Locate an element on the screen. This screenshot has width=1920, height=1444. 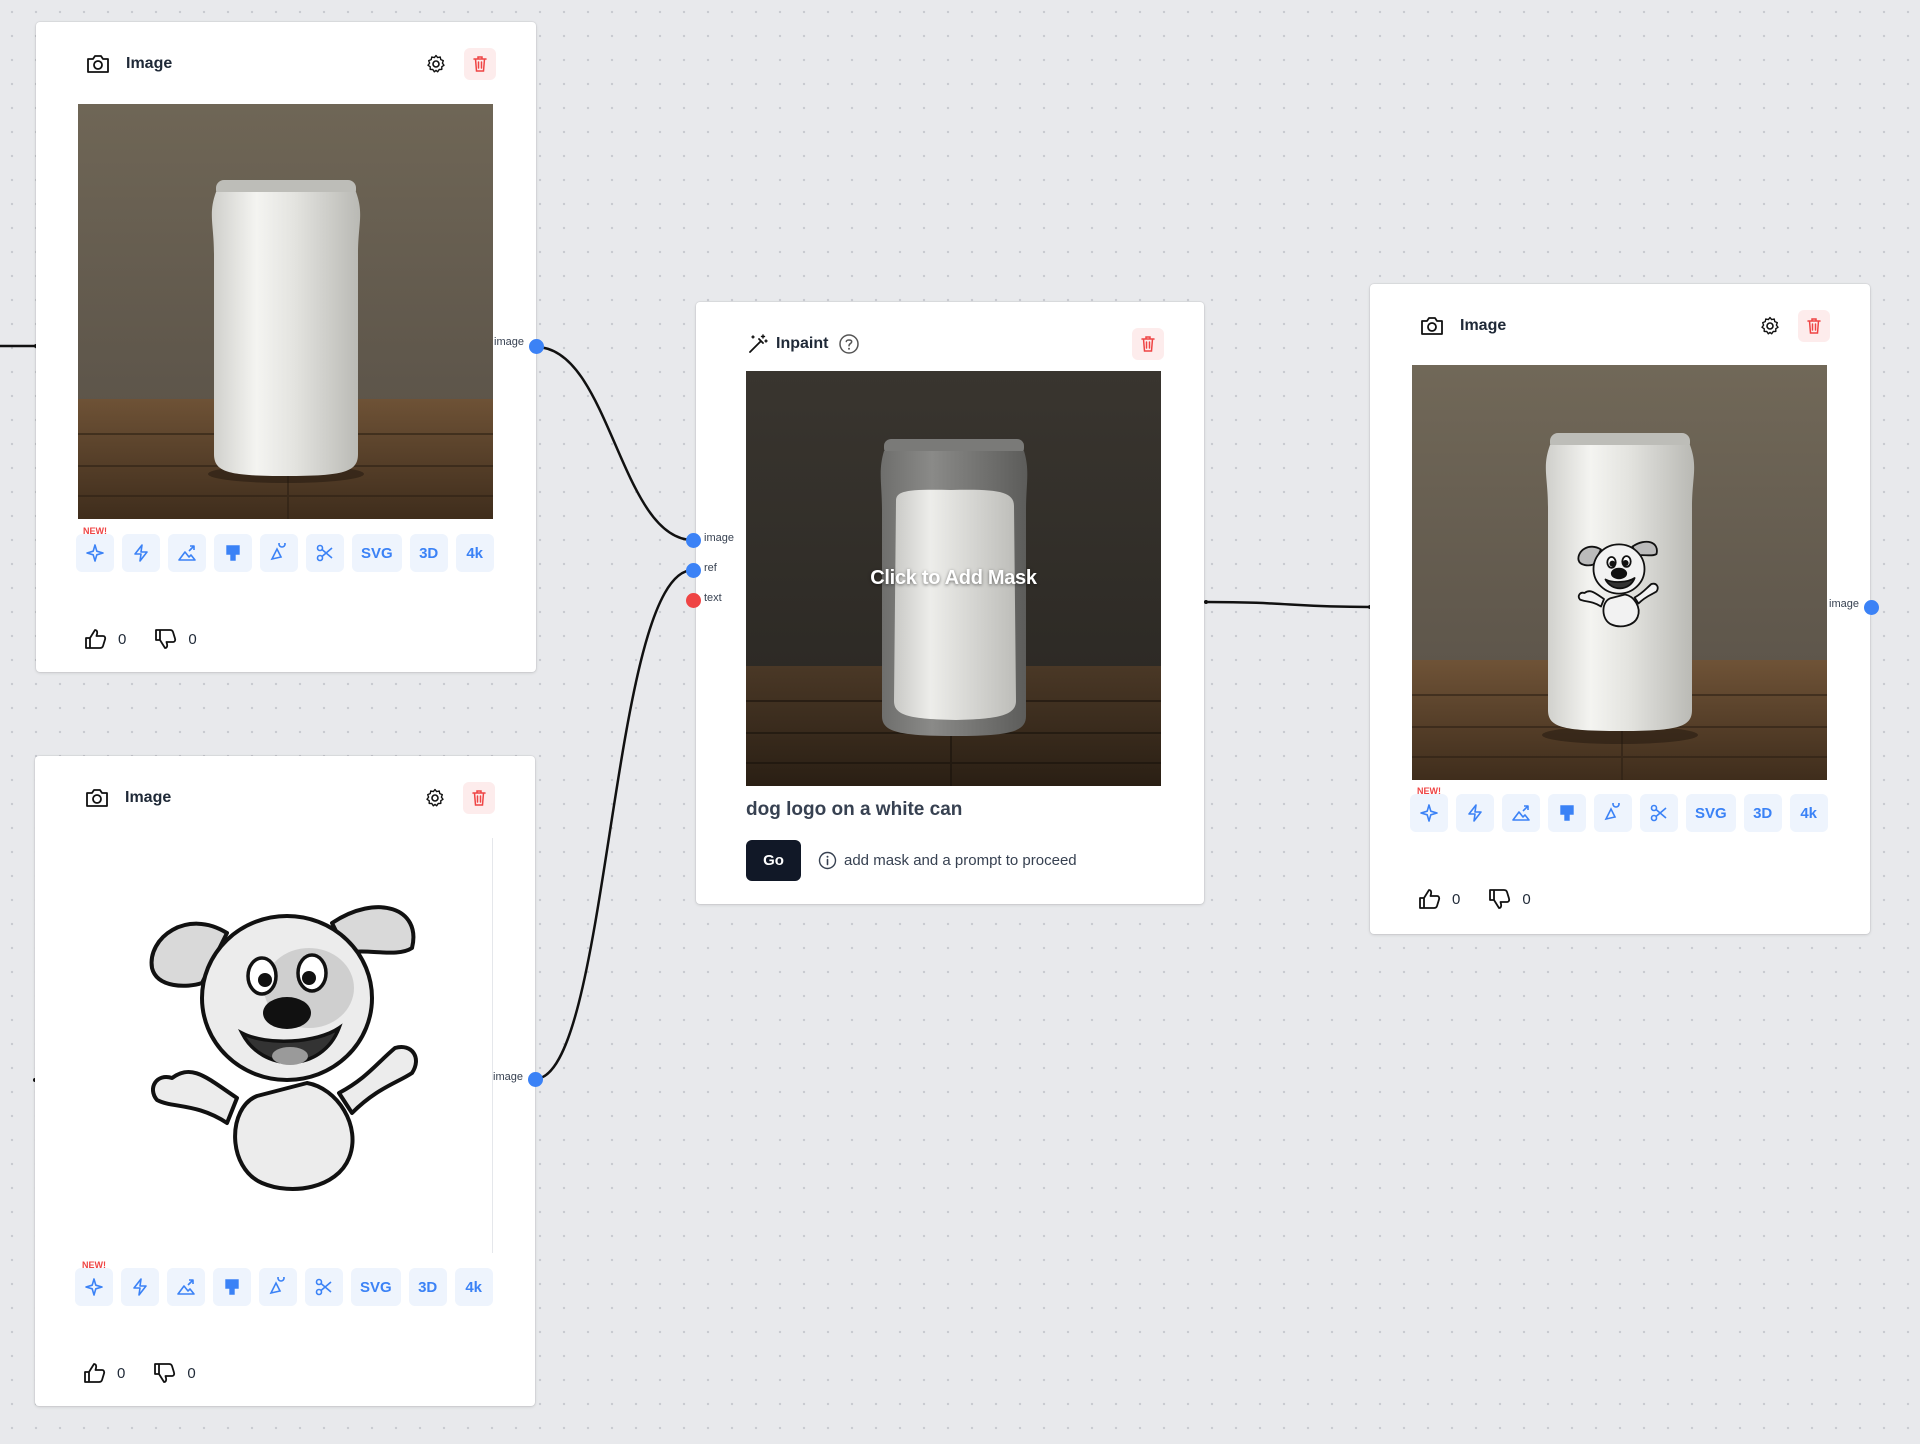
add-mask-label: Click to Add Mask is located at coordinates (953, 578).